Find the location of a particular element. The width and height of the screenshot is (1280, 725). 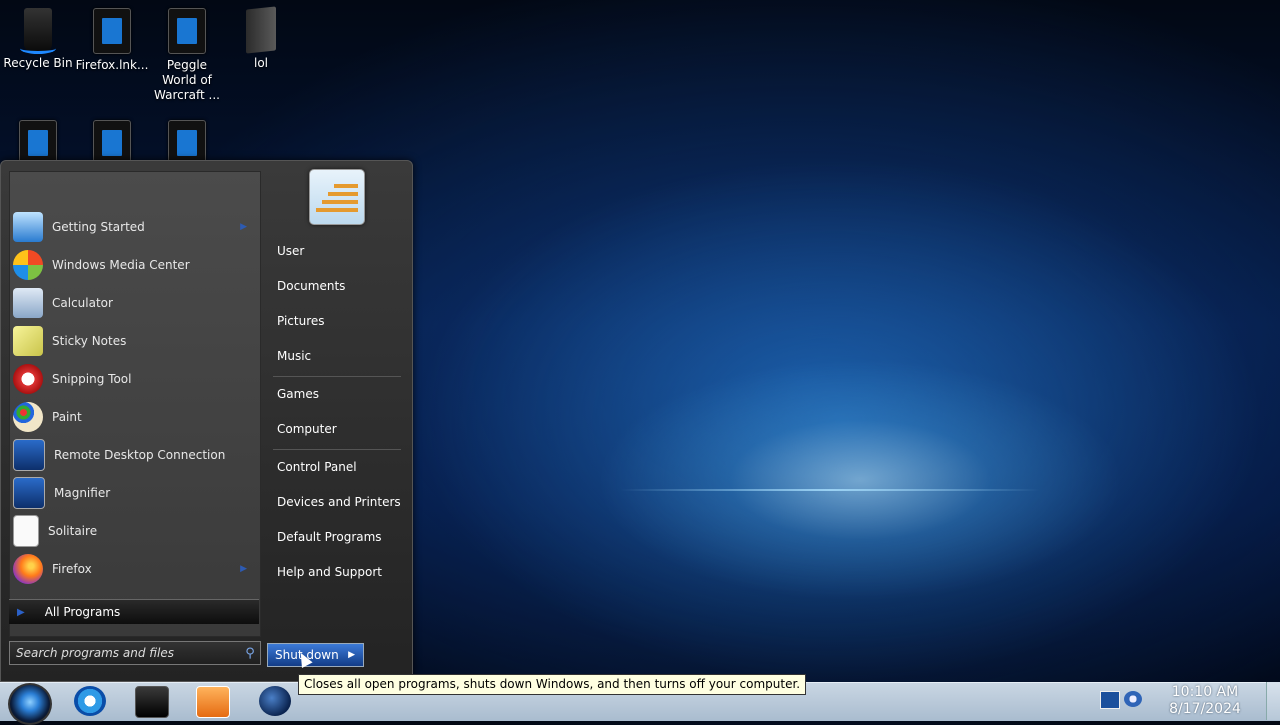

start-button is located at coordinates (30, 704).